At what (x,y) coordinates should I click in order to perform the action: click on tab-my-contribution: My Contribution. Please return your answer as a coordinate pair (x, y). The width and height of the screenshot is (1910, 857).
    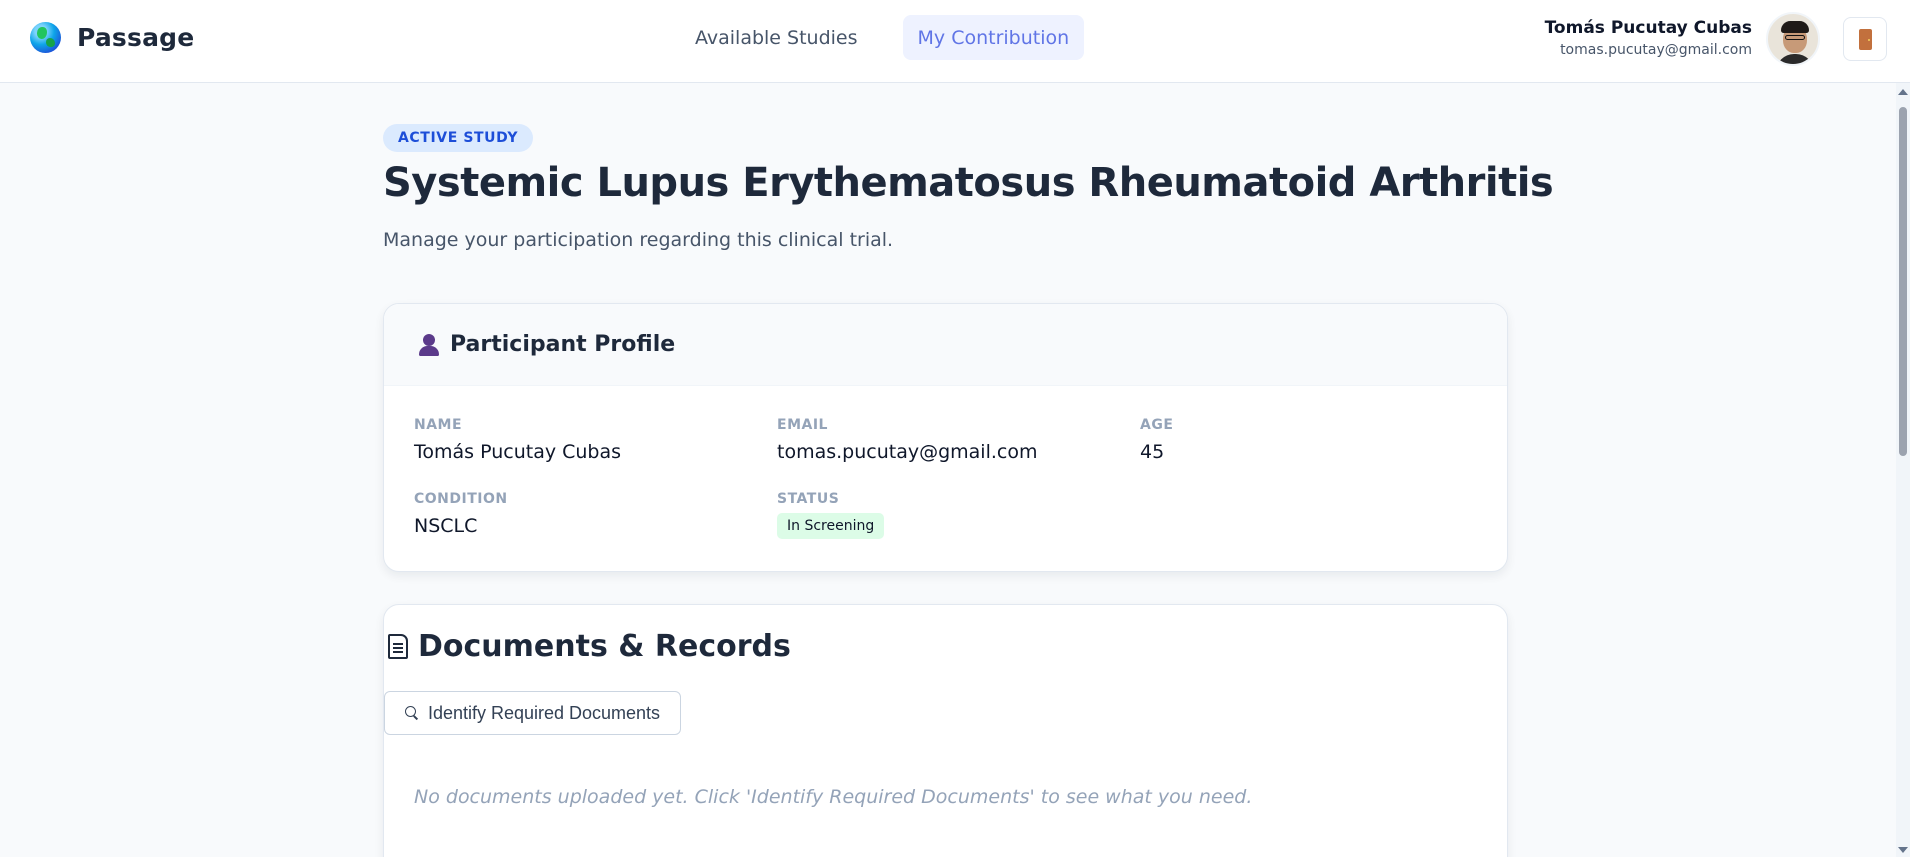
    Looking at the image, I should click on (993, 37).